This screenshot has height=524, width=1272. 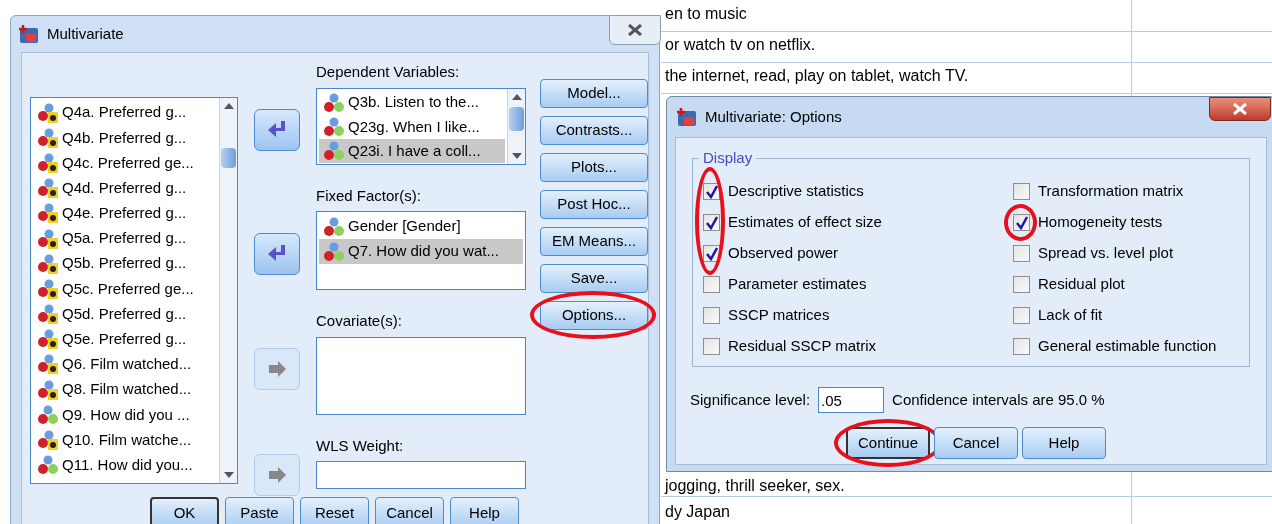 I want to click on cell-text: jogging, thrill seeker, sex., so click(x=755, y=486).